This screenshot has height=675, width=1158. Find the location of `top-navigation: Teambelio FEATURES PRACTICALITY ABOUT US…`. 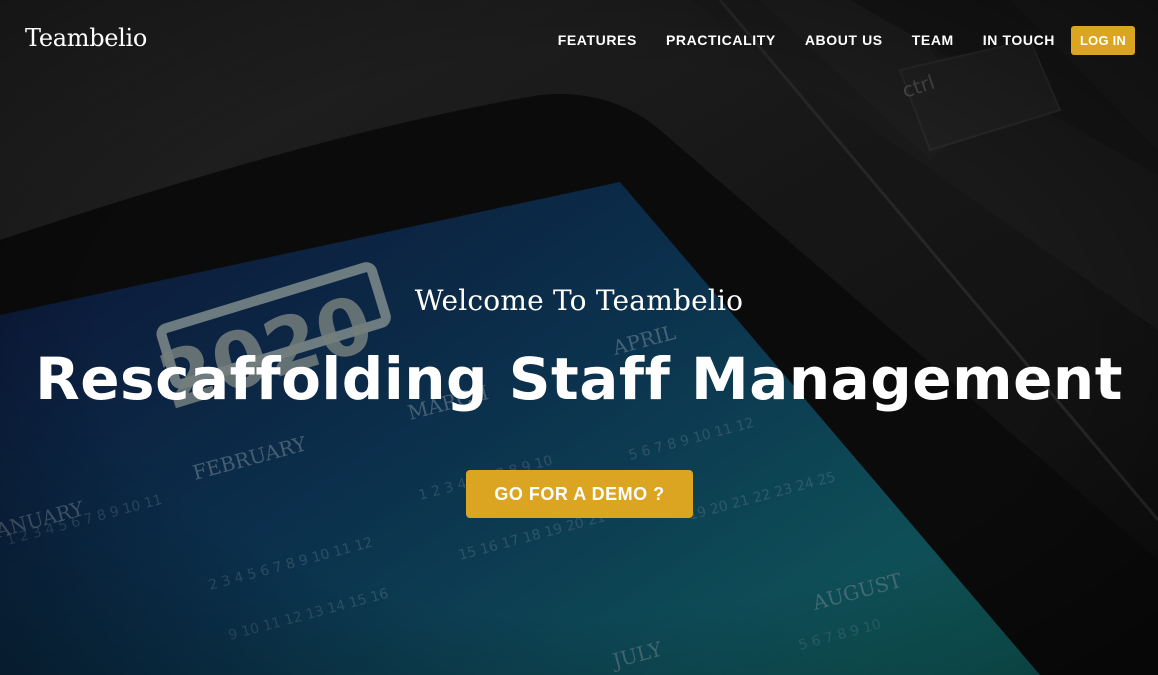

top-navigation: Teambelio FEATURES PRACTICALITY ABOUT US… is located at coordinates (579, 40).